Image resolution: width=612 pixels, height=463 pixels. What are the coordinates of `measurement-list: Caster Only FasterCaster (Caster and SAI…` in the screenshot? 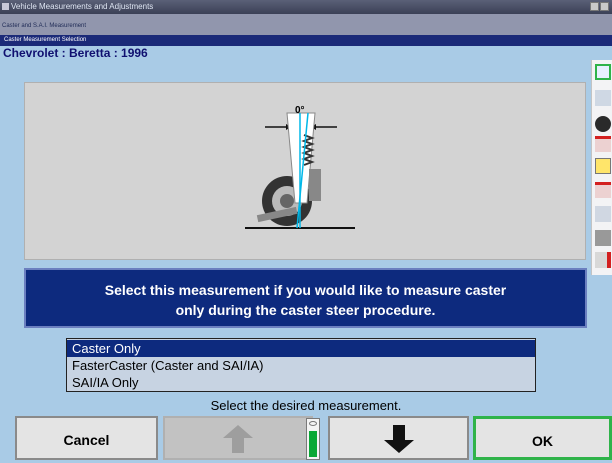 It's located at (301, 365).